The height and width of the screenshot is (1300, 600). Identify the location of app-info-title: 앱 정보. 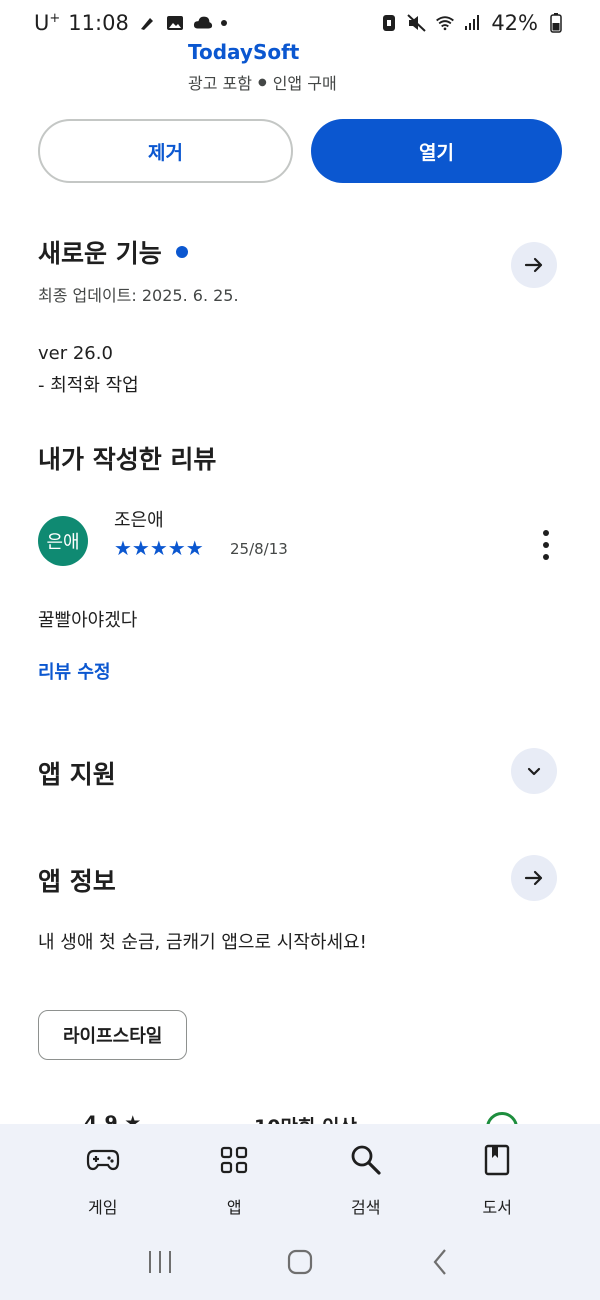
(77, 881).